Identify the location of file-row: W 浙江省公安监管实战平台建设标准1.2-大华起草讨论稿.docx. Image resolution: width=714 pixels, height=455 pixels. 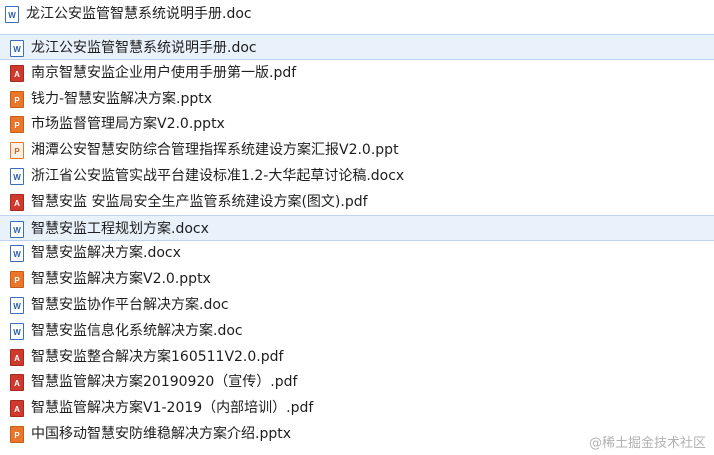
(357, 176).